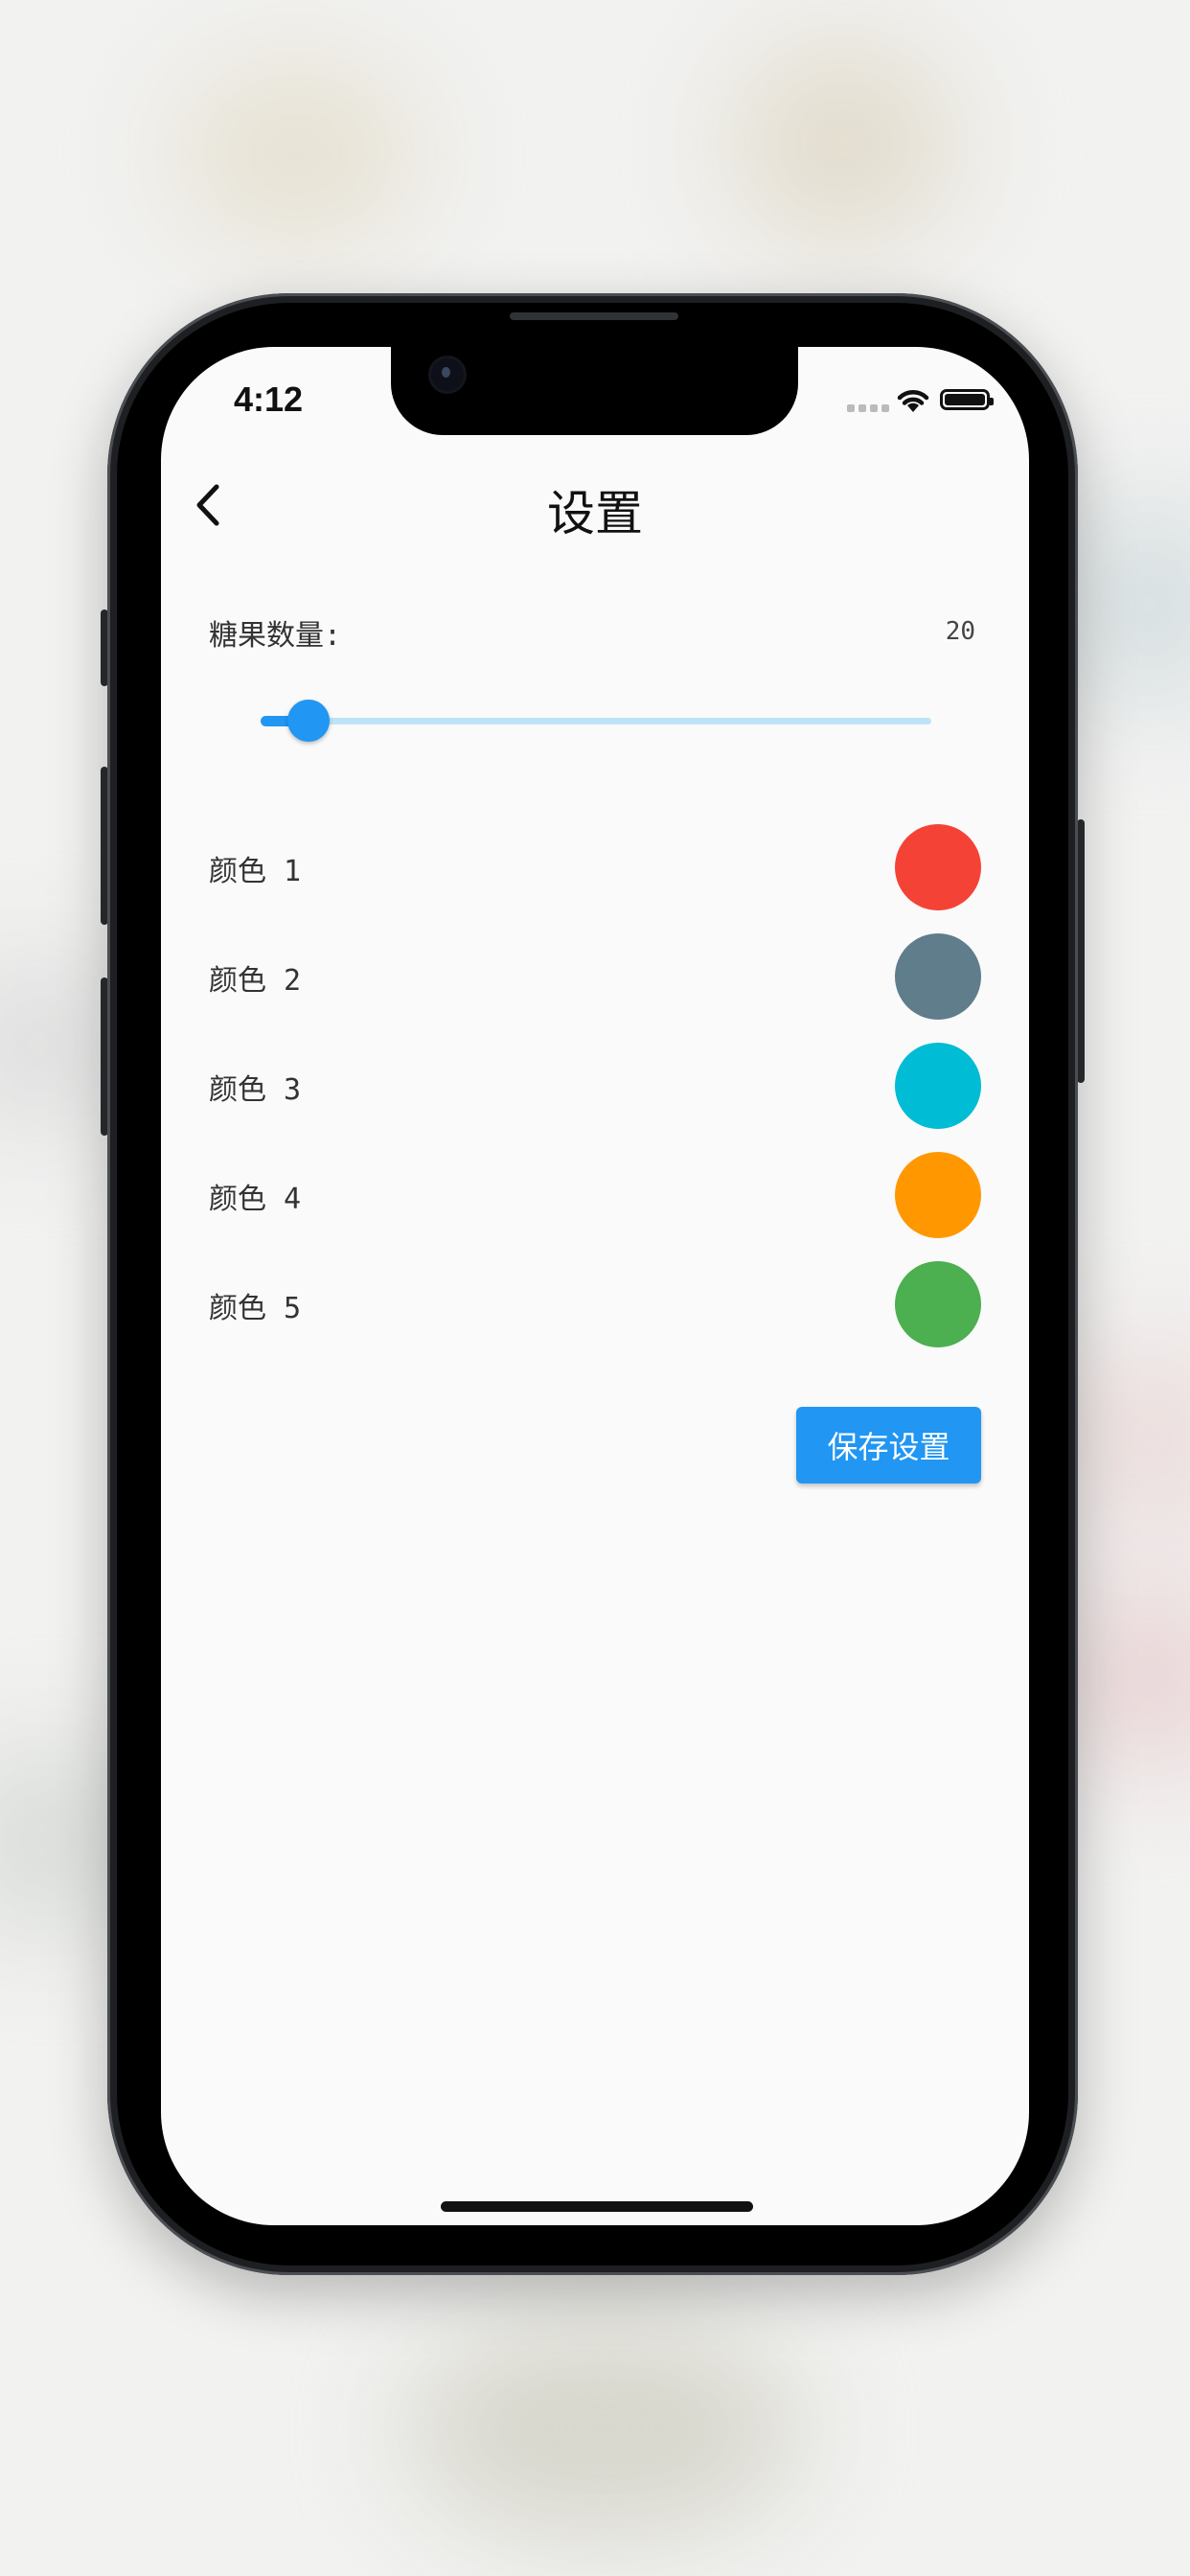  Describe the element at coordinates (889, 1445) in the screenshot. I see `save-settings-button: 保存设置` at that location.